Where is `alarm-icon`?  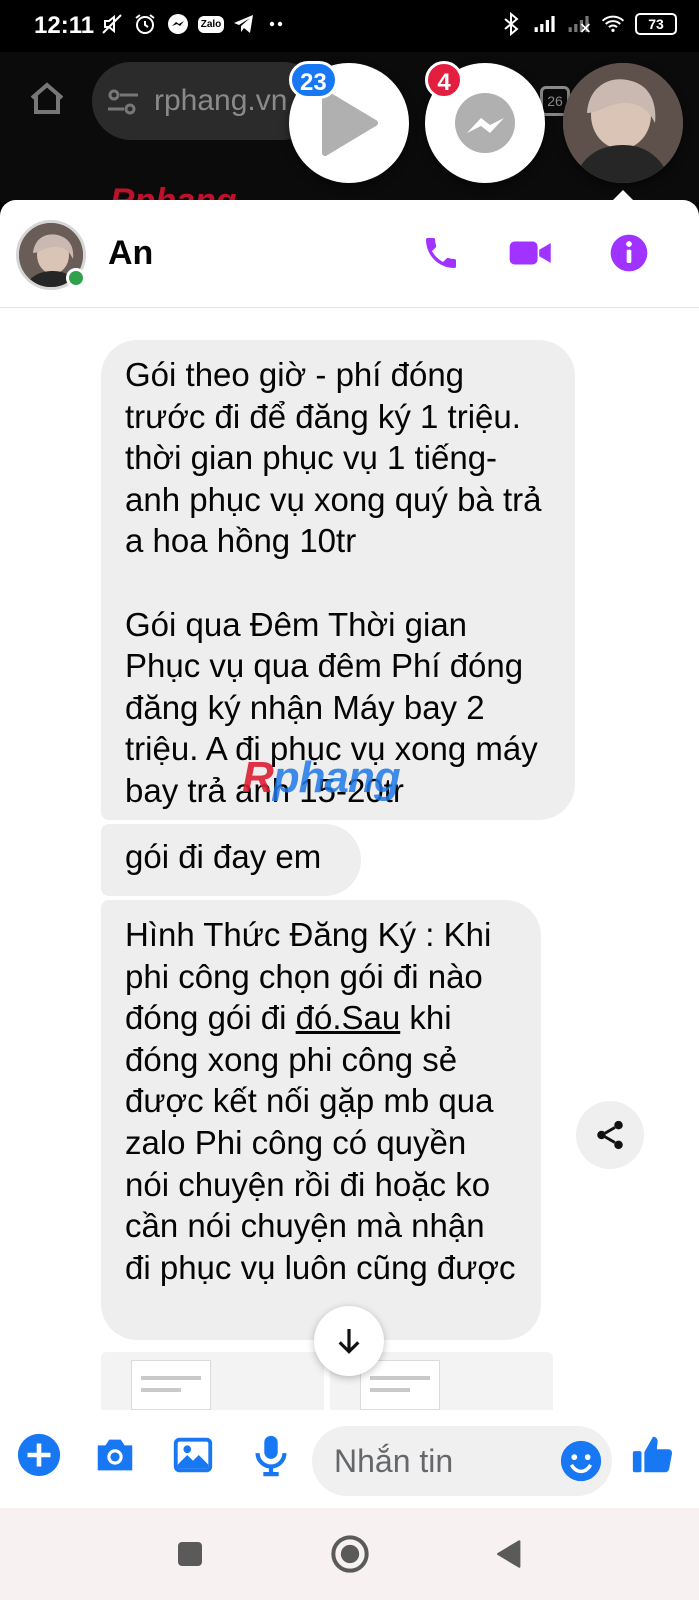
alarm-icon is located at coordinates (145, 24).